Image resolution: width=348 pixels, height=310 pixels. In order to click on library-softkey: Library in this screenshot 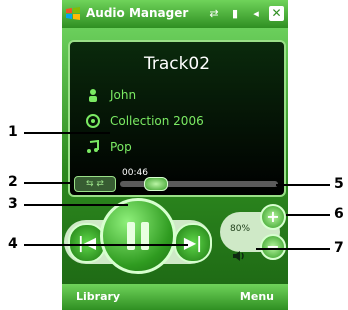, I will do `click(98, 296)`.